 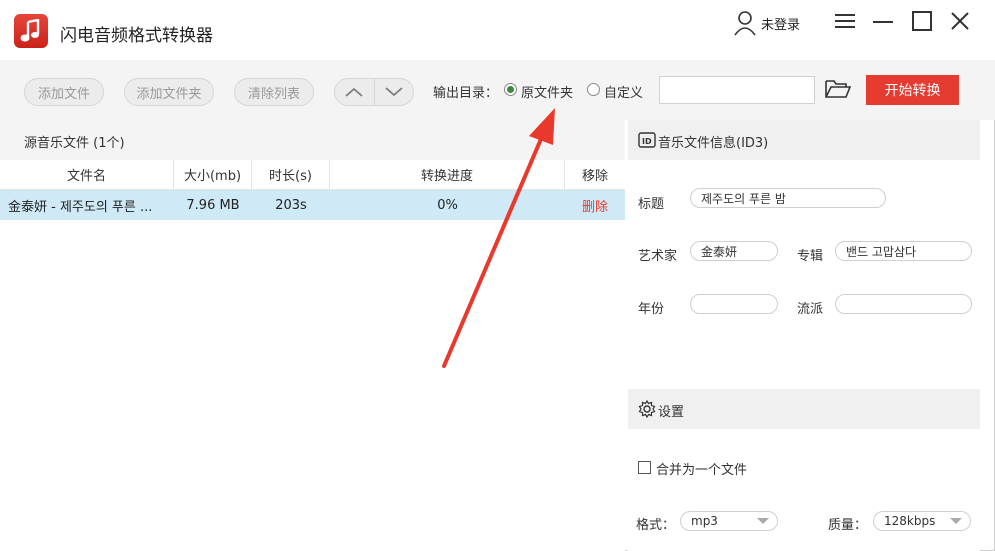 I want to click on move-buttons, so click(x=374, y=92).